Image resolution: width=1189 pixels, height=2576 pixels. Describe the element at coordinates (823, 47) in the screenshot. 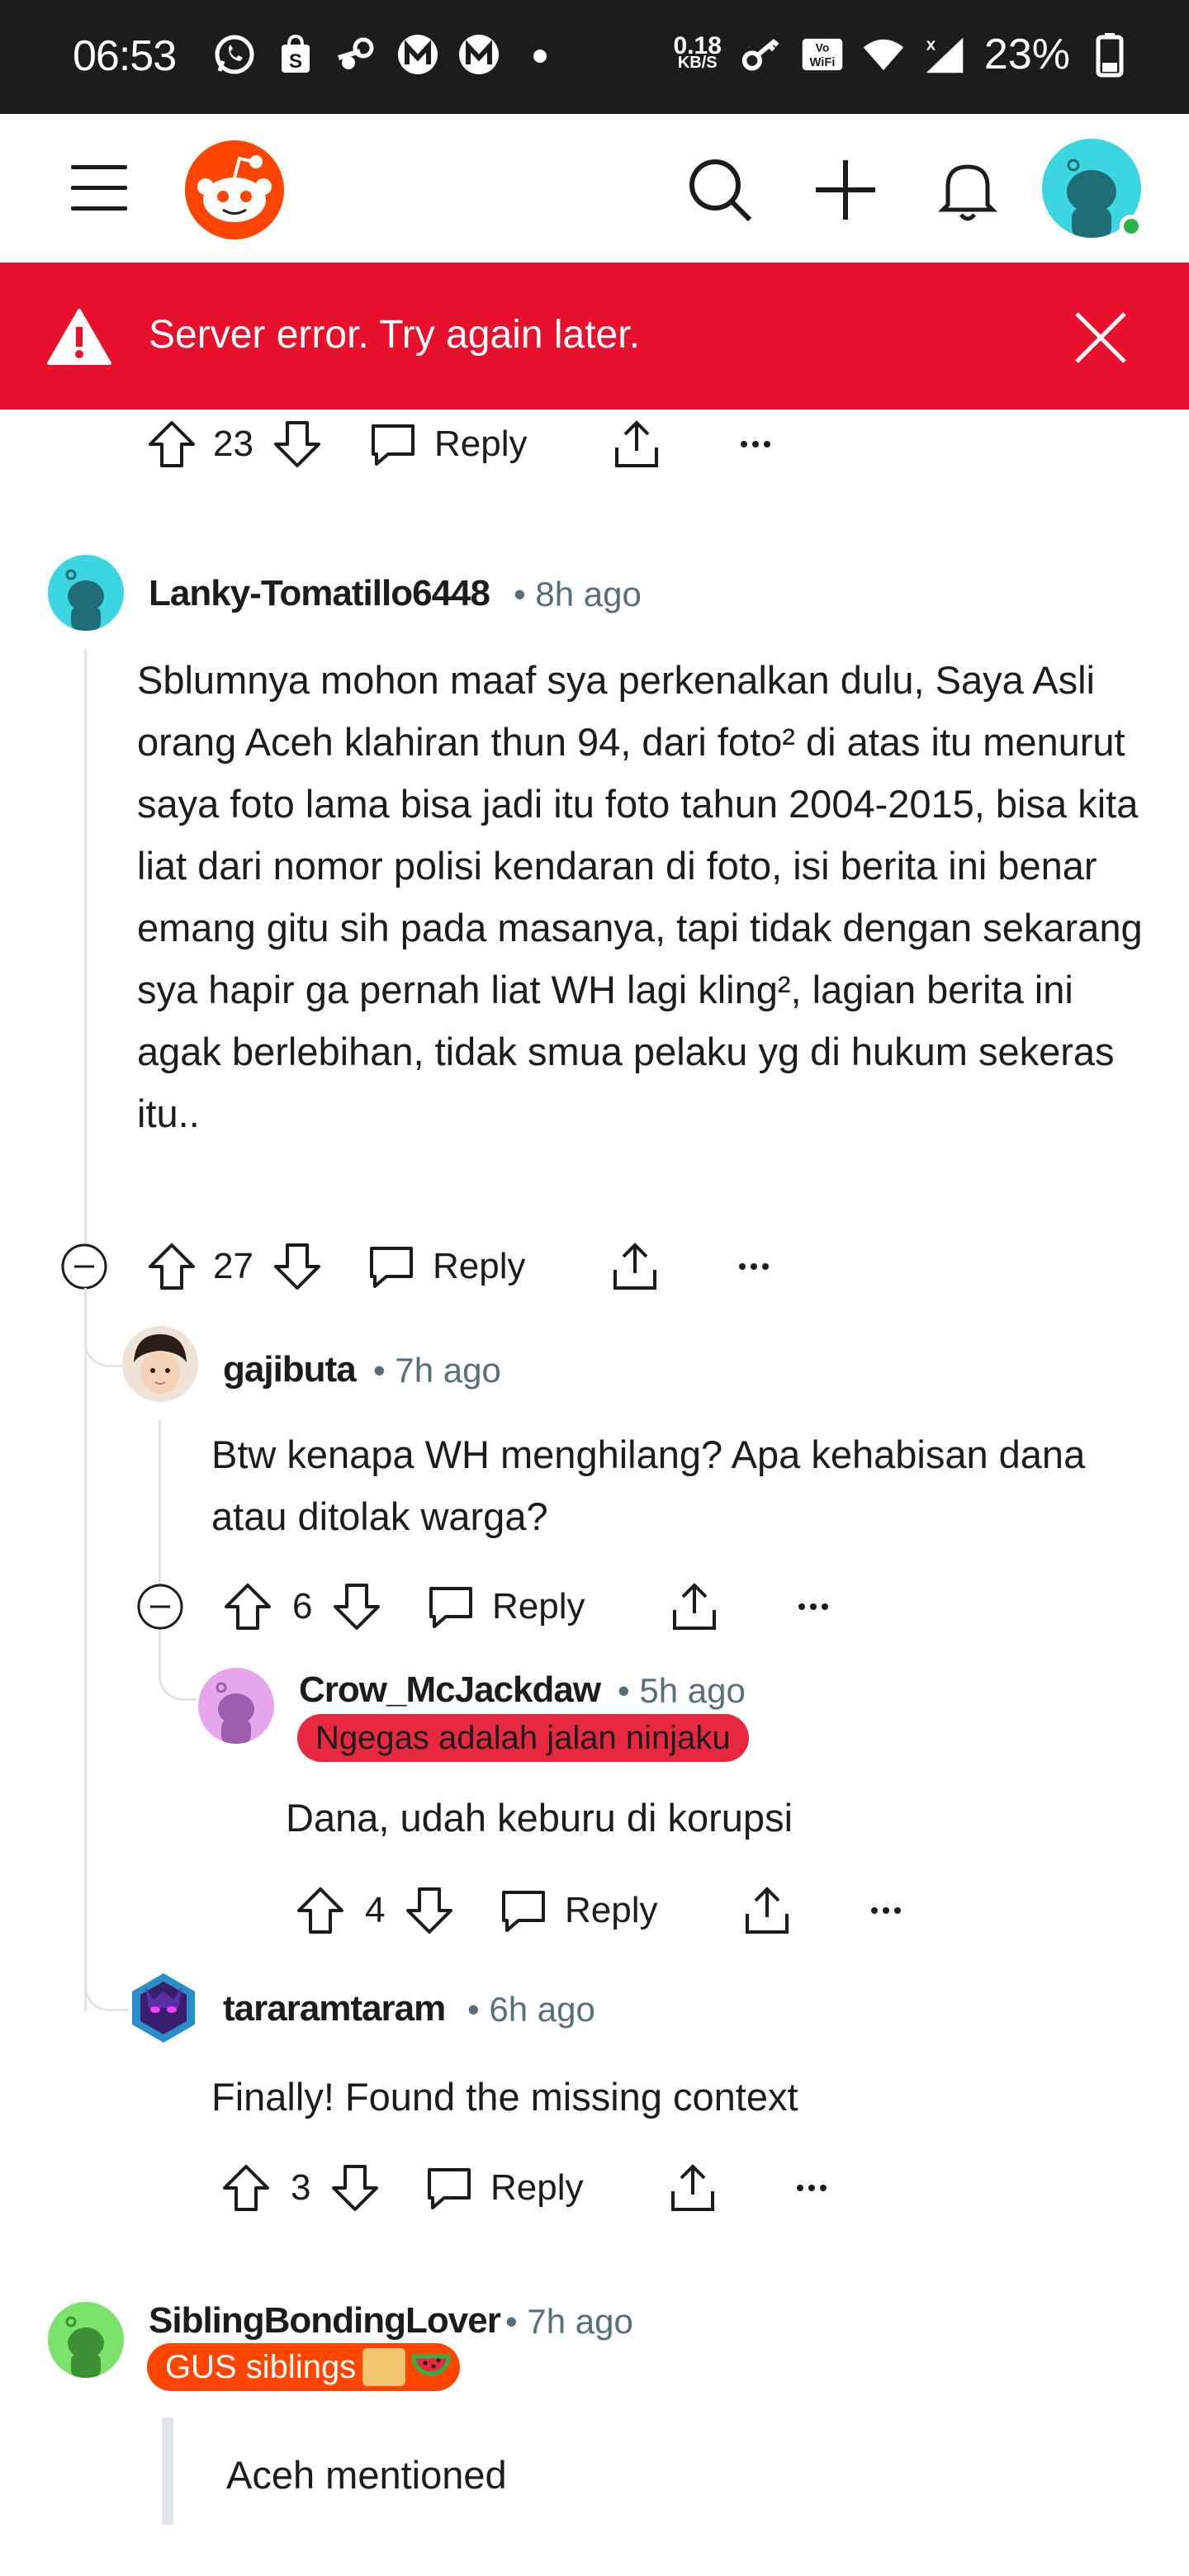

I see `svg-text: Vo` at that location.